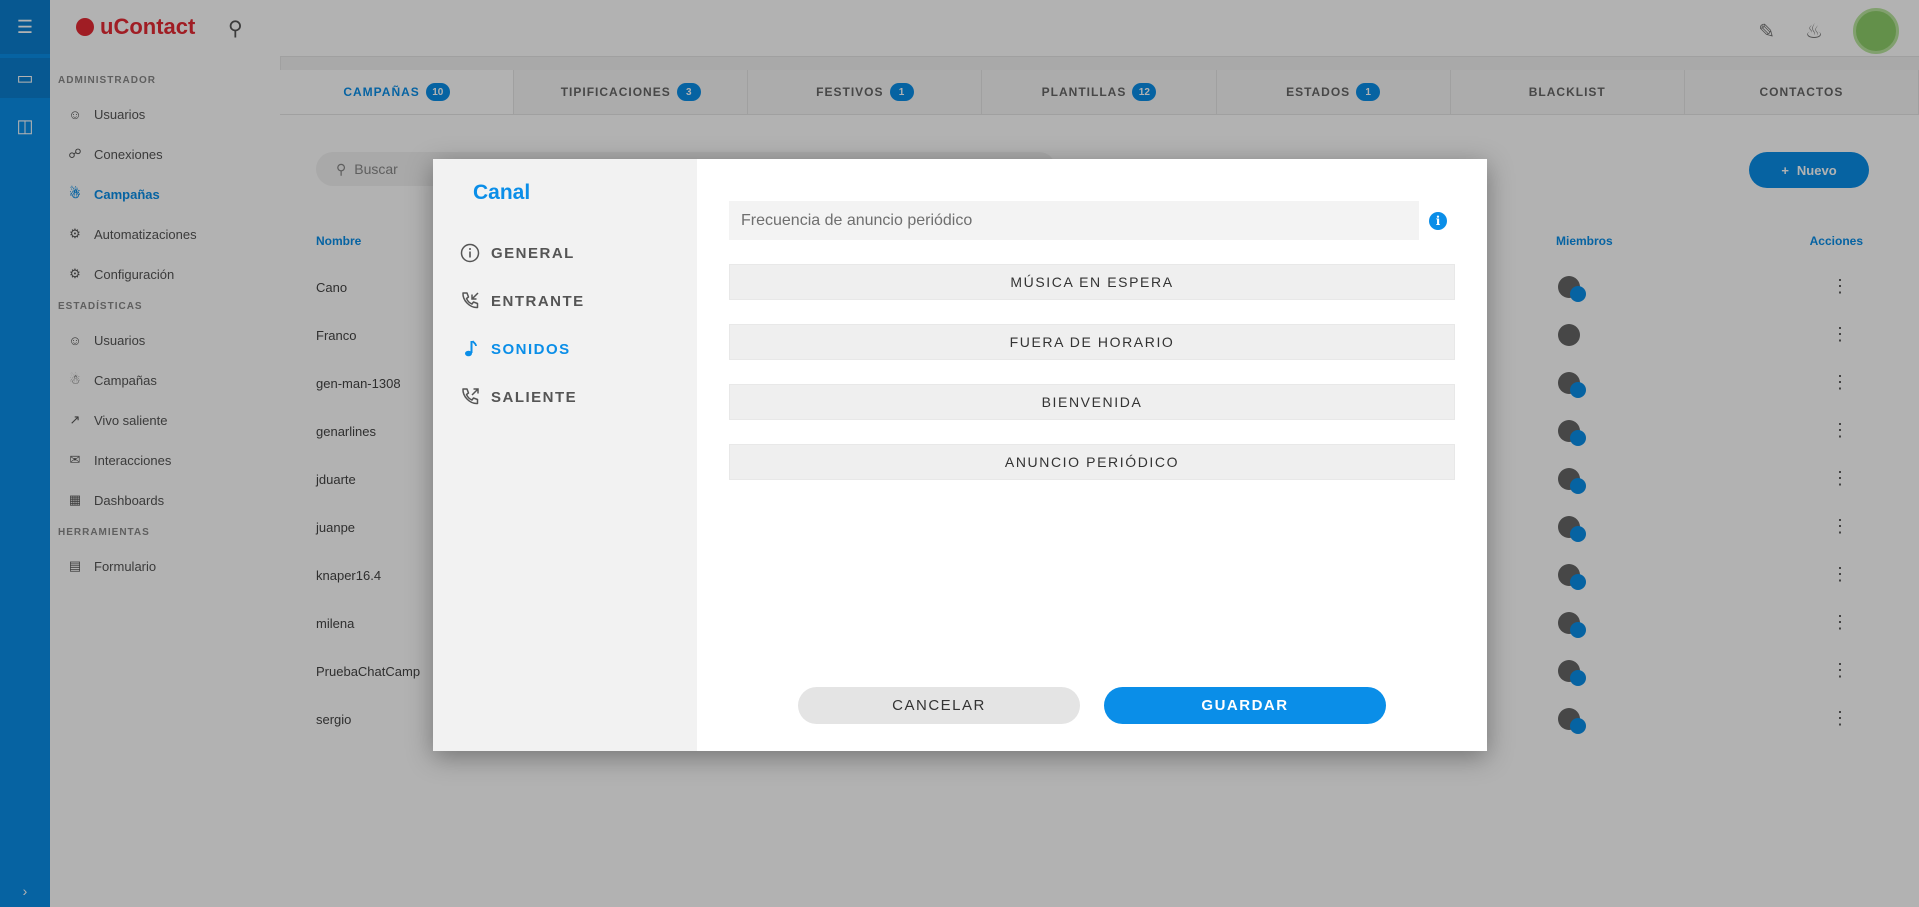 The image size is (1919, 907). I want to click on dialog-sidebar: Canal GENERAL ENTRANTE SONIDOS SALIENTE, so click(565, 455).